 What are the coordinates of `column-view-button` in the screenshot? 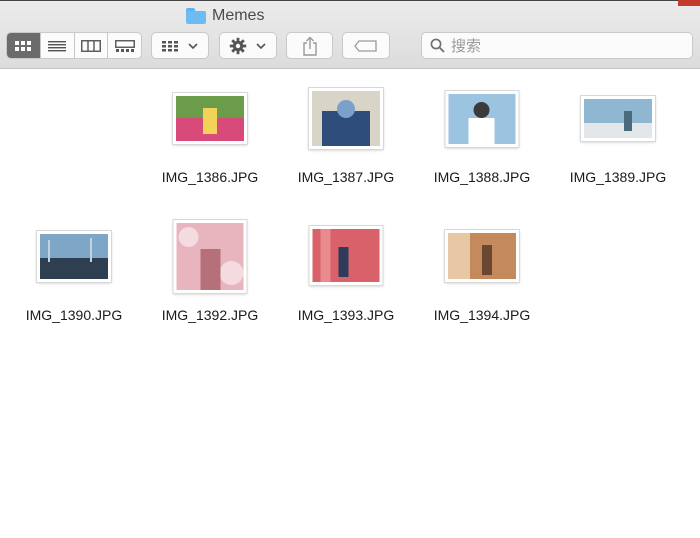 It's located at (92, 45).